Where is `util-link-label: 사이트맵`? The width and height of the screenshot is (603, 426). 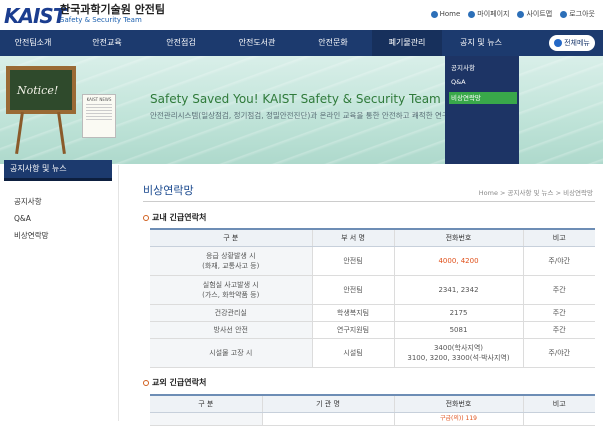 util-link-label: 사이트맵 is located at coordinates (539, 14).